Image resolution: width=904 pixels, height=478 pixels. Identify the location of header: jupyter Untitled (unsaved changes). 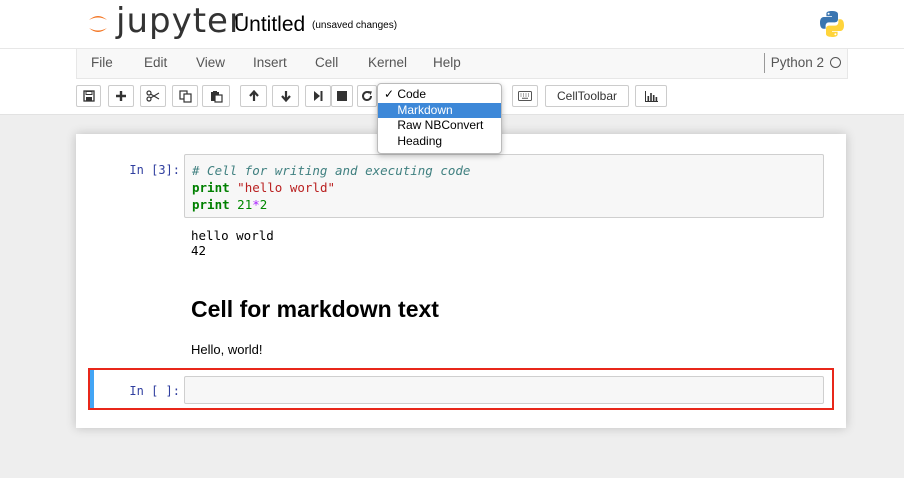
(452, 24).